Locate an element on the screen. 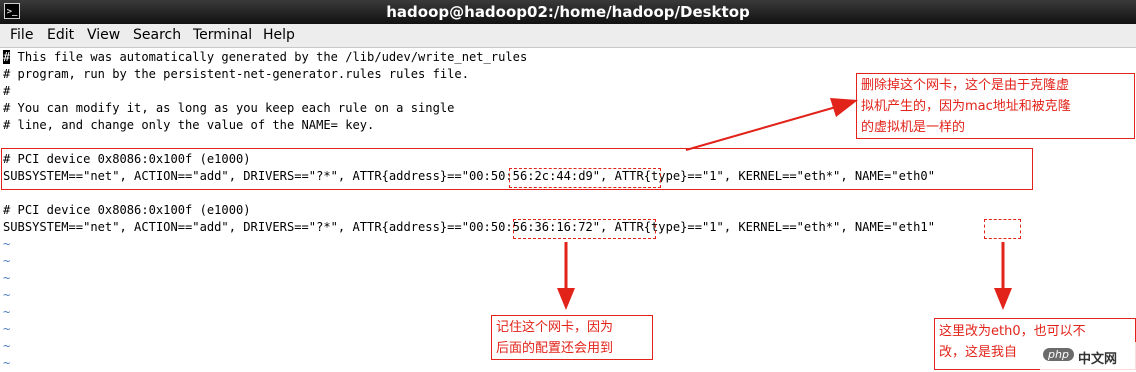 The width and height of the screenshot is (1136, 372). arrow-head-remember is located at coordinates (566, 299).